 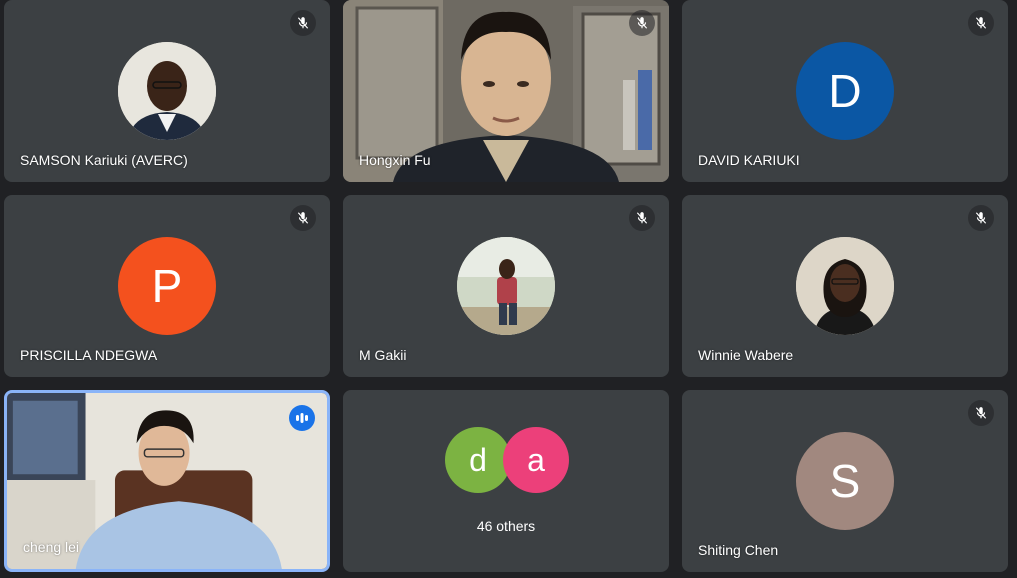 I want to click on participant-tile-shiting: S Shiting Chen, so click(x=845, y=481).